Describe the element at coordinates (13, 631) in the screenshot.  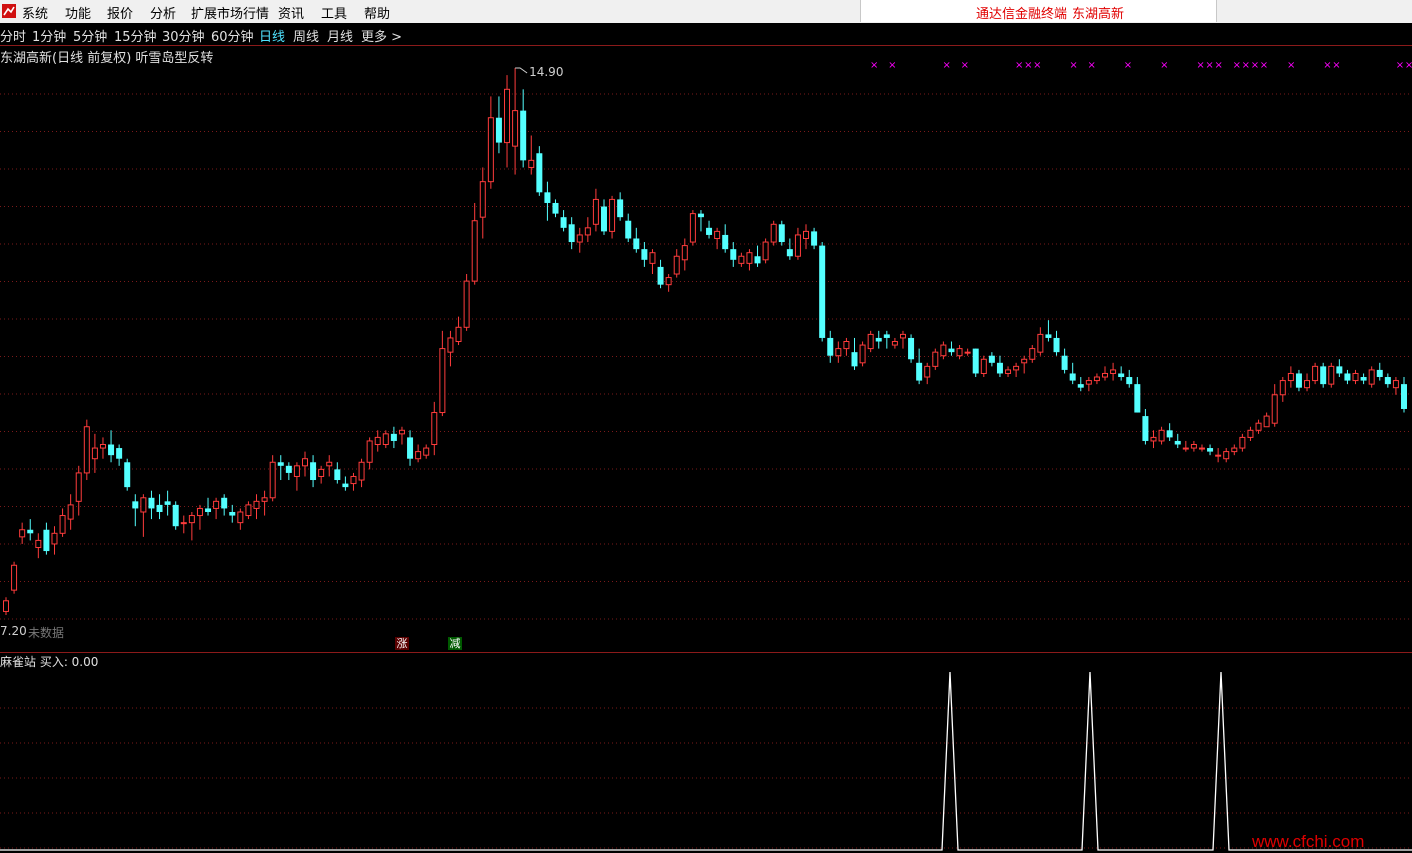
I see `low-price-label: 7.20` at that location.